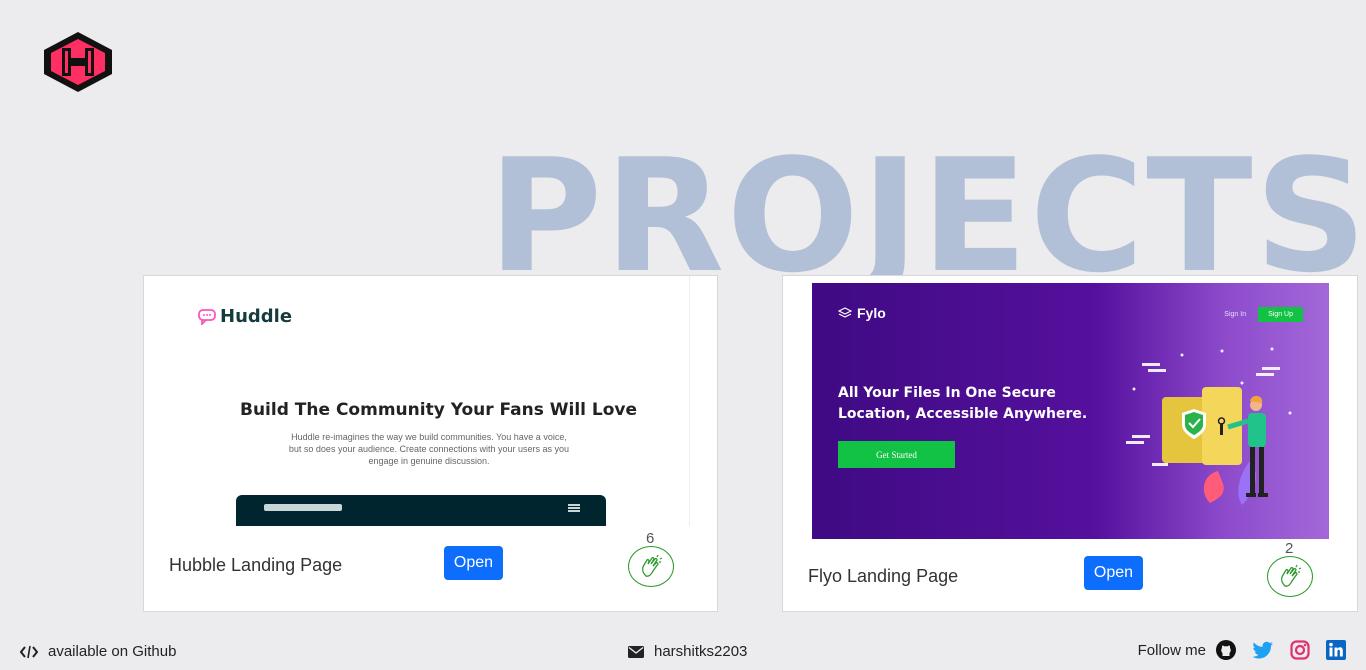  What do you see at coordinates (1235, 314) in the screenshot?
I see `fylo-signin-link: Sign In` at bounding box center [1235, 314].